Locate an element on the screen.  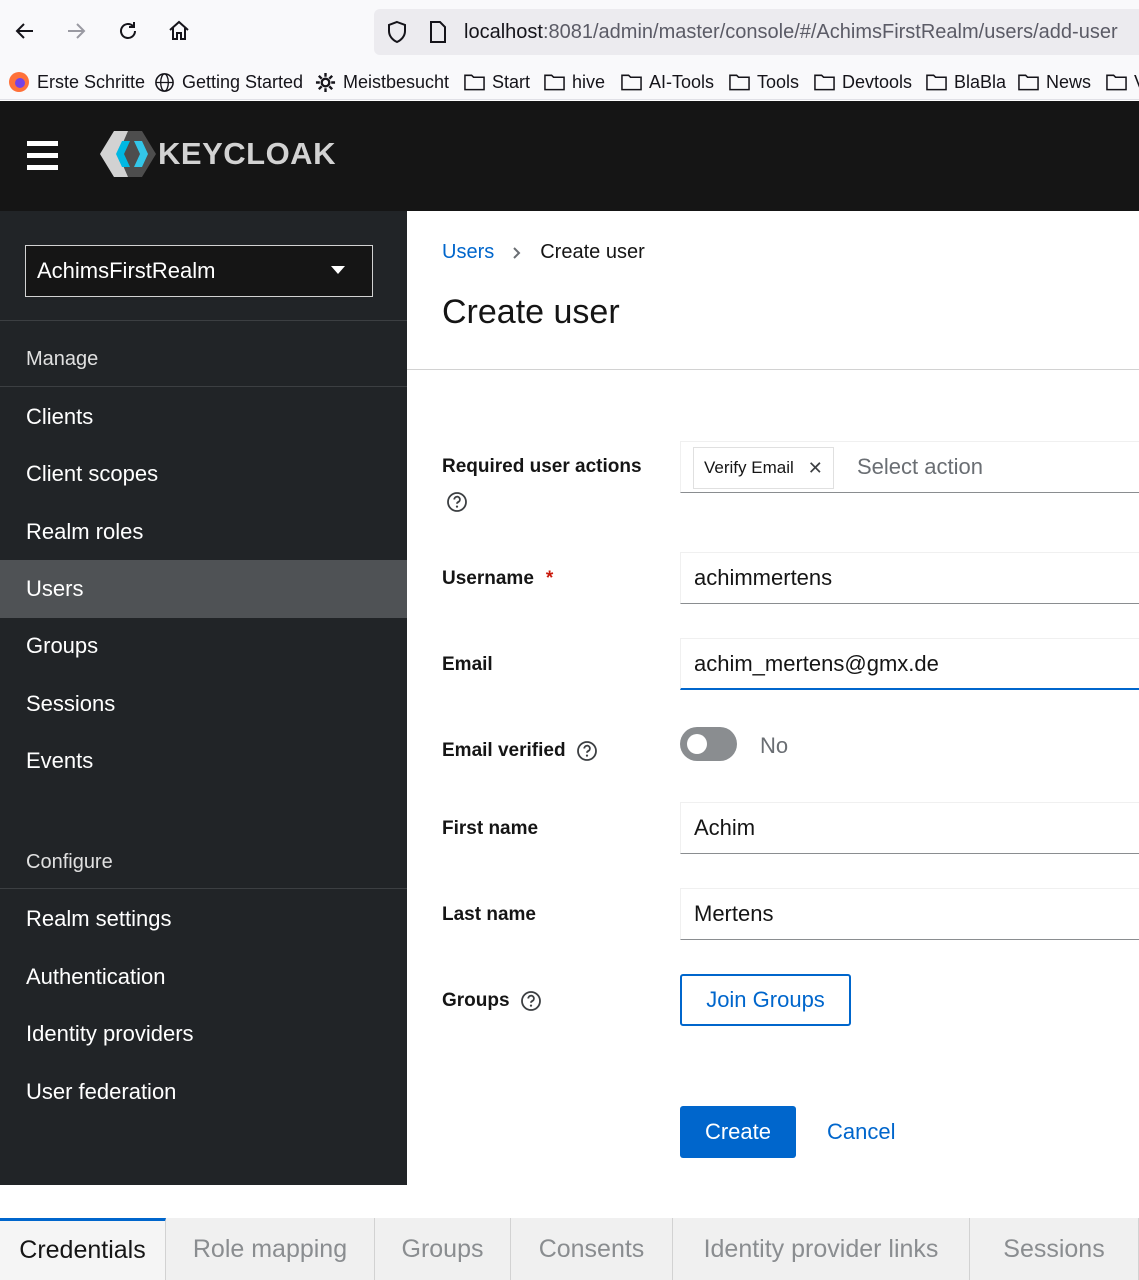
arrow-left-icon is located at coordinates (24, 31).